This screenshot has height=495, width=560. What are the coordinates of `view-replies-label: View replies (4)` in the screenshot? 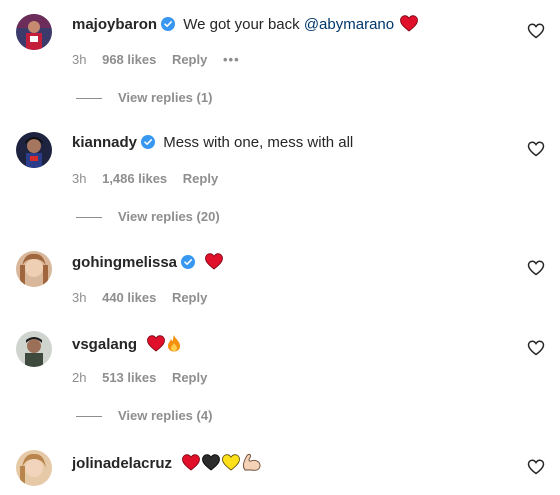 It's located at (165, 415).